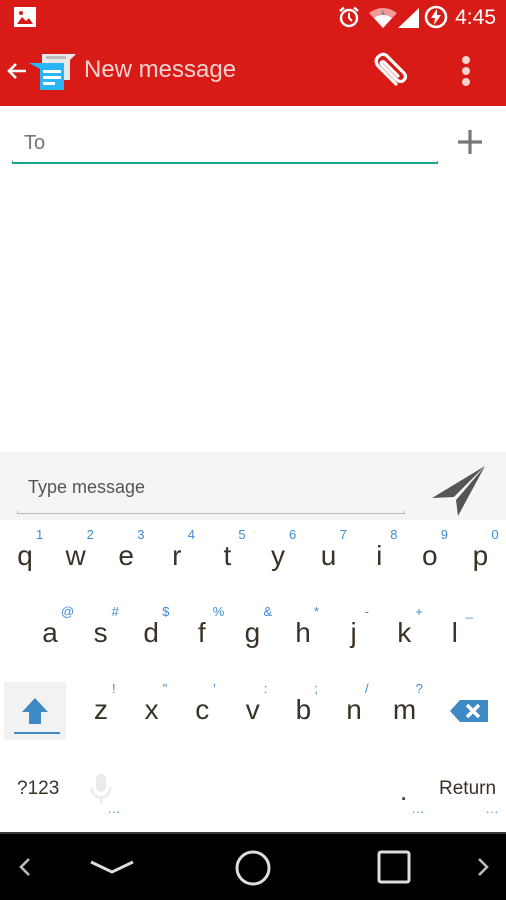 This screenshot has width=506, height=900. Describe the element at coordinates (436, 17) in the screenshot. I see `battery-charging-icon` at that location.